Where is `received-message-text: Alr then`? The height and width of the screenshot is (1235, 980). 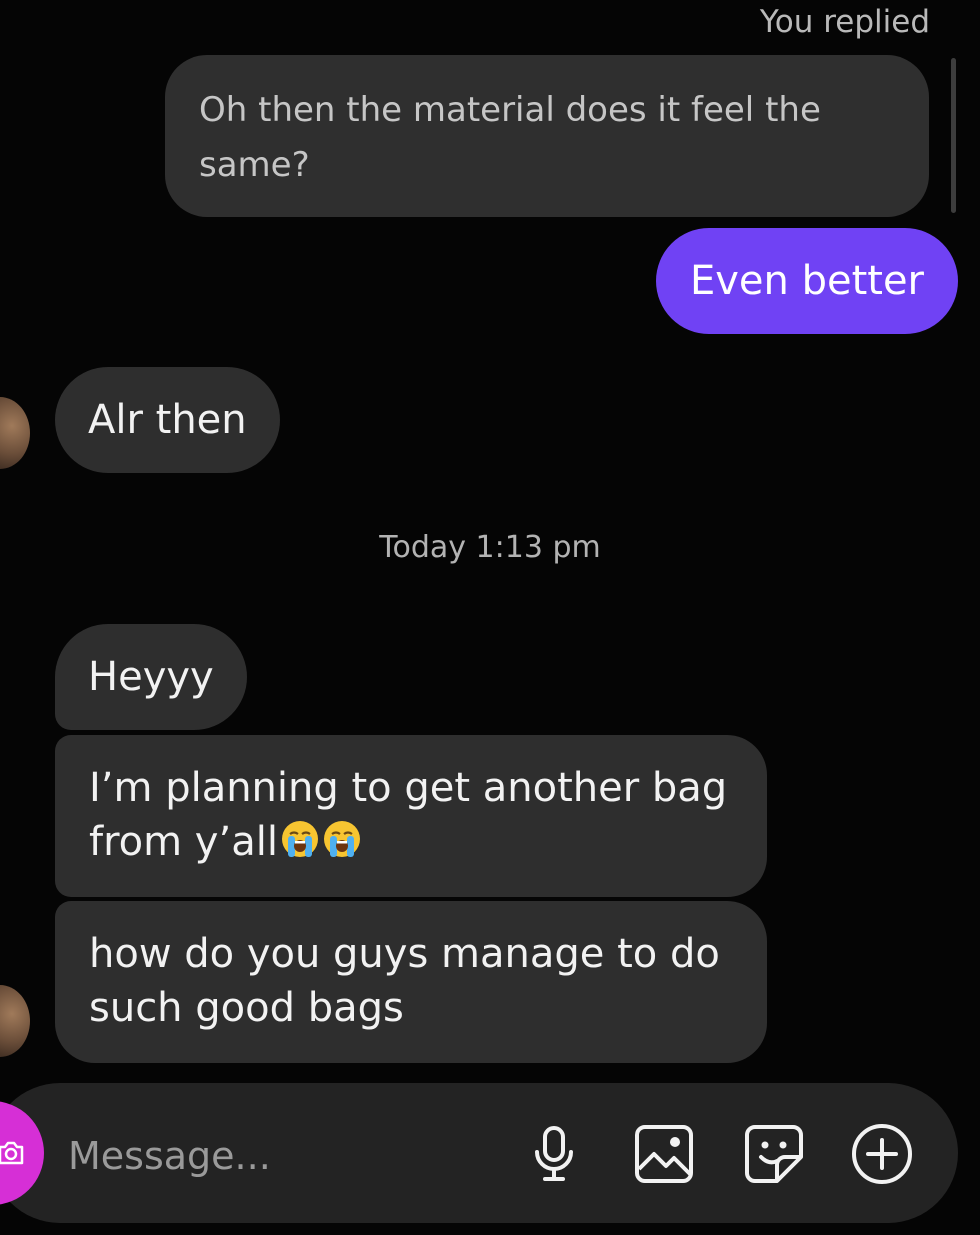 received-message-text: Alr then is located at coordinates (167, 420).